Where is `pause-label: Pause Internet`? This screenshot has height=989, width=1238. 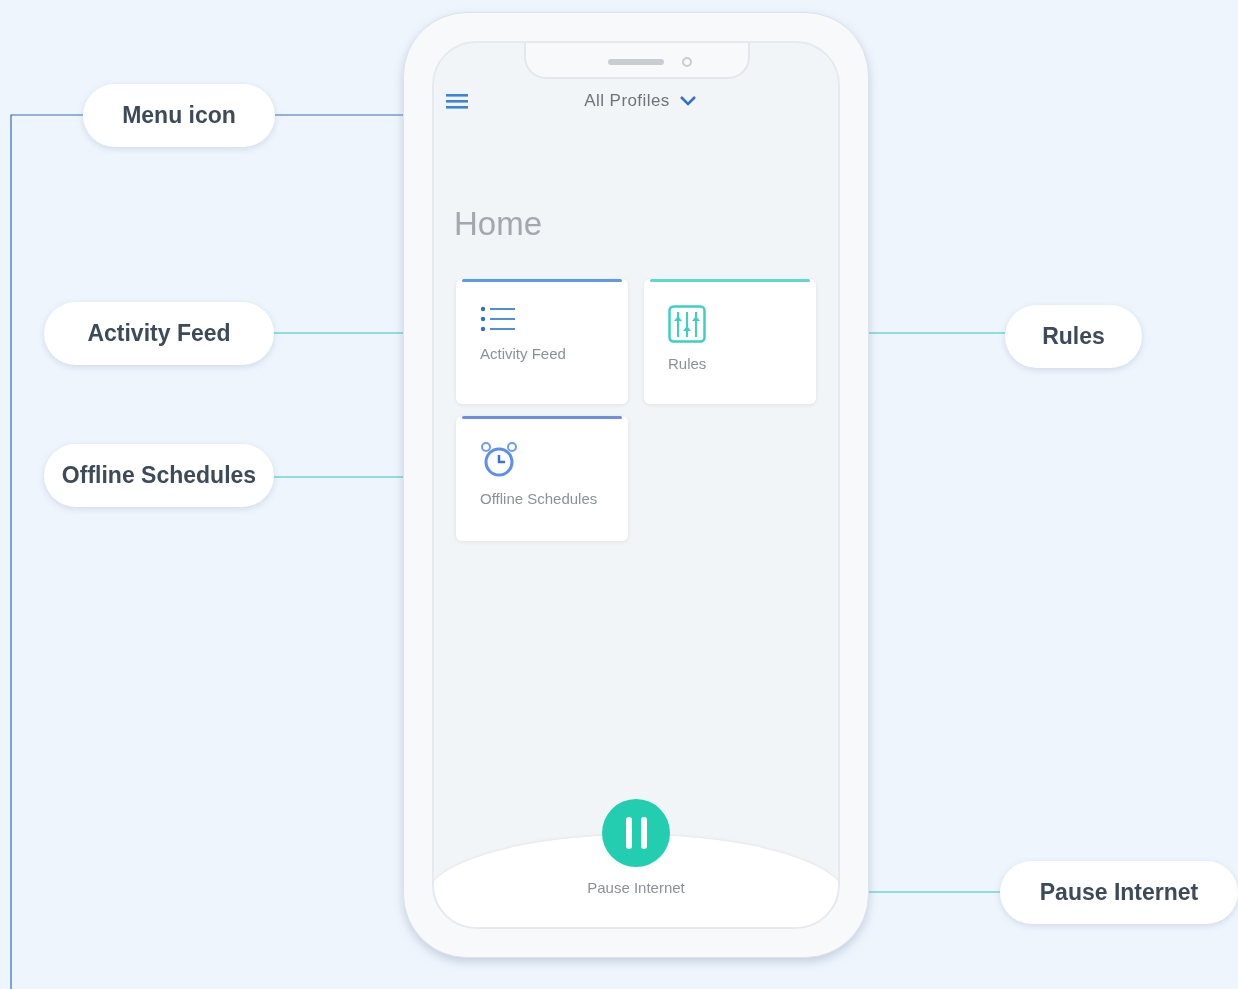
pause-label: Pause Internet is located at coordinates (636, 888).